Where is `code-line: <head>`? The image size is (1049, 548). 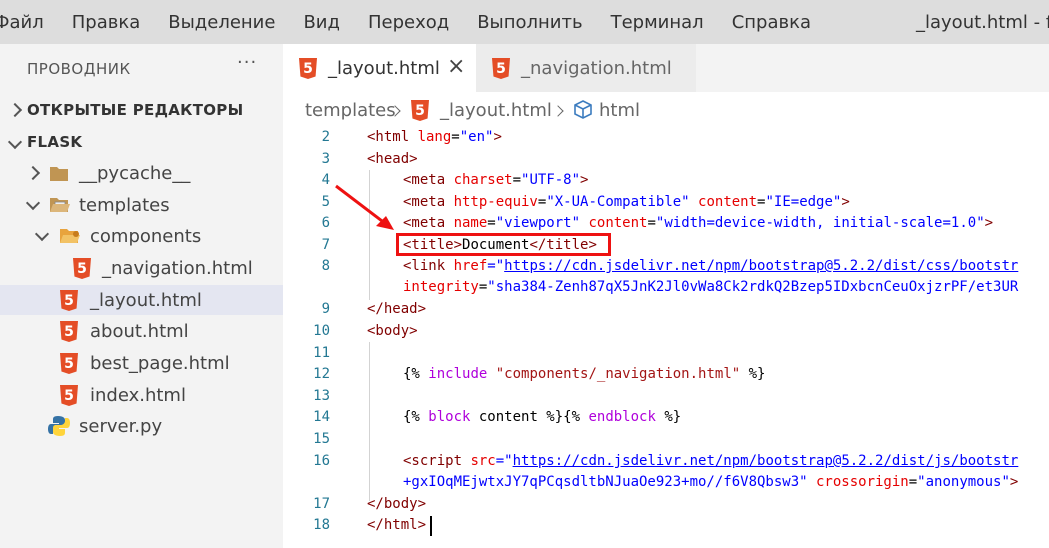
code-line: <head> is located at coordinates (392, 159).